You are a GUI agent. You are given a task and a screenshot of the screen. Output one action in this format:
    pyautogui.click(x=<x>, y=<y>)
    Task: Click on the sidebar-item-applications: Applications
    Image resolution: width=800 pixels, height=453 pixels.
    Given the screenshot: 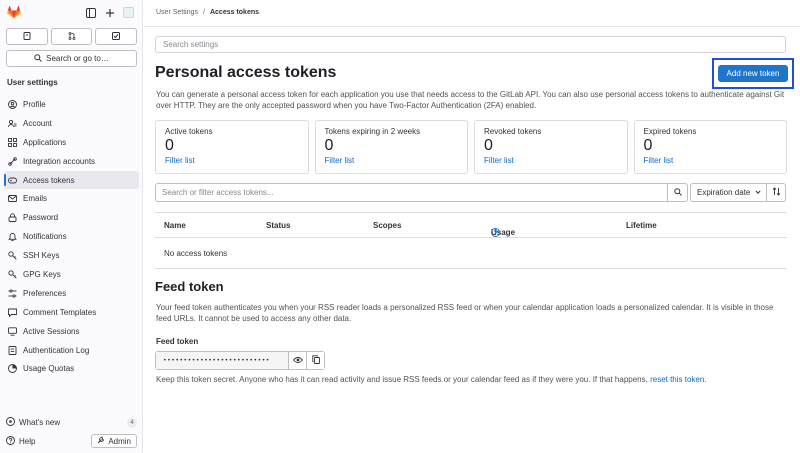 What is the action you would take?
    pyautogui.click(x=71, y=142)
    